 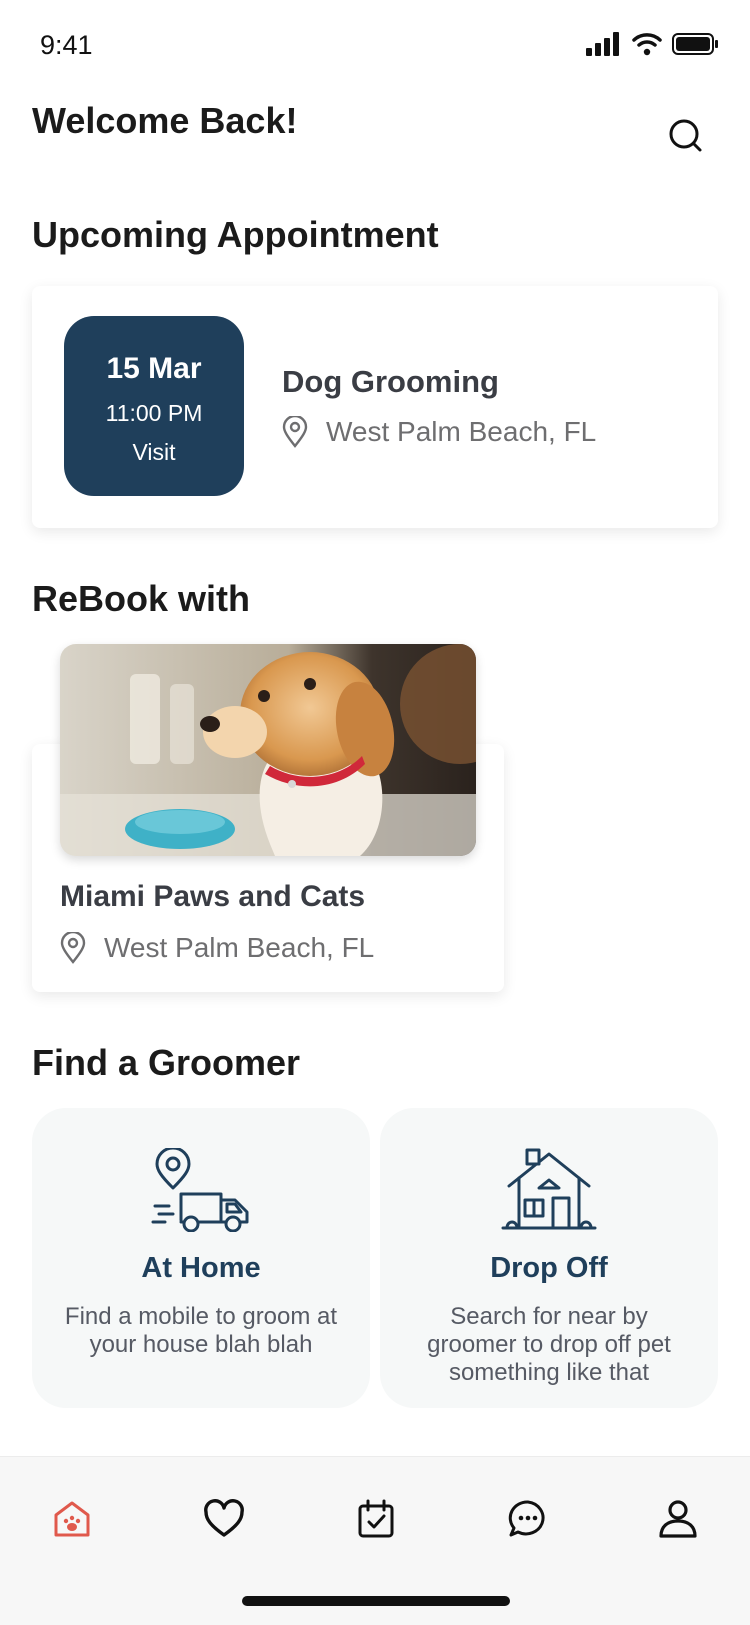 I want to click on tab-home-icon, so click(x=72, y=1519).